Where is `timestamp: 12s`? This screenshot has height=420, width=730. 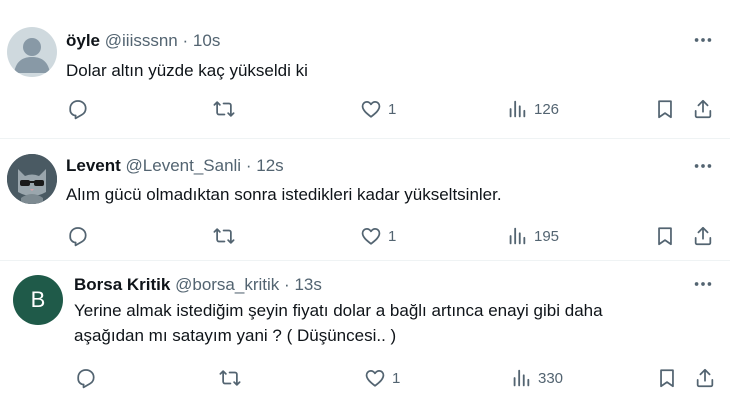
timestamp: 12s is located at coordinates (269, 165).